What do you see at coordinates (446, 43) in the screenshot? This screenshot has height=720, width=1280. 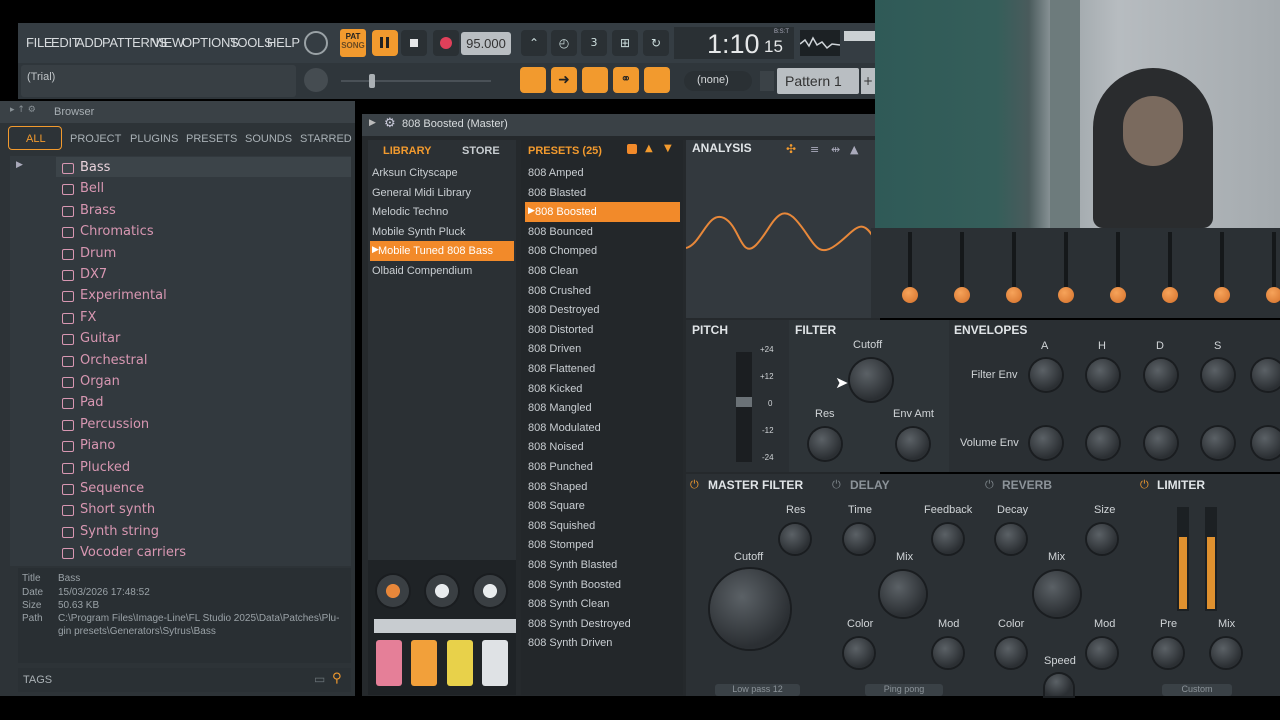 I see `record-button` at bounding box center [446, 43].